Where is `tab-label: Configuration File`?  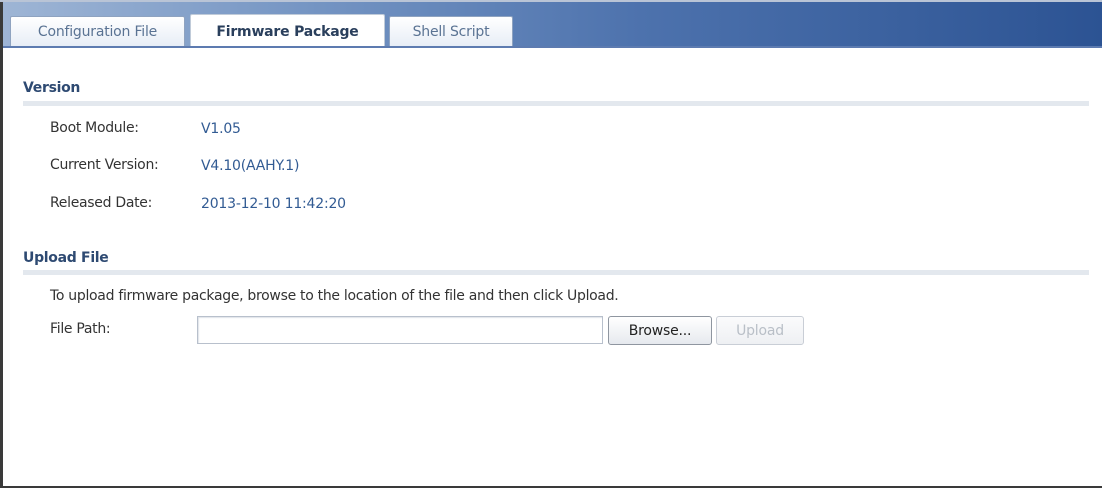 tab-label: Configuration File is located at coordinates (97, 31).